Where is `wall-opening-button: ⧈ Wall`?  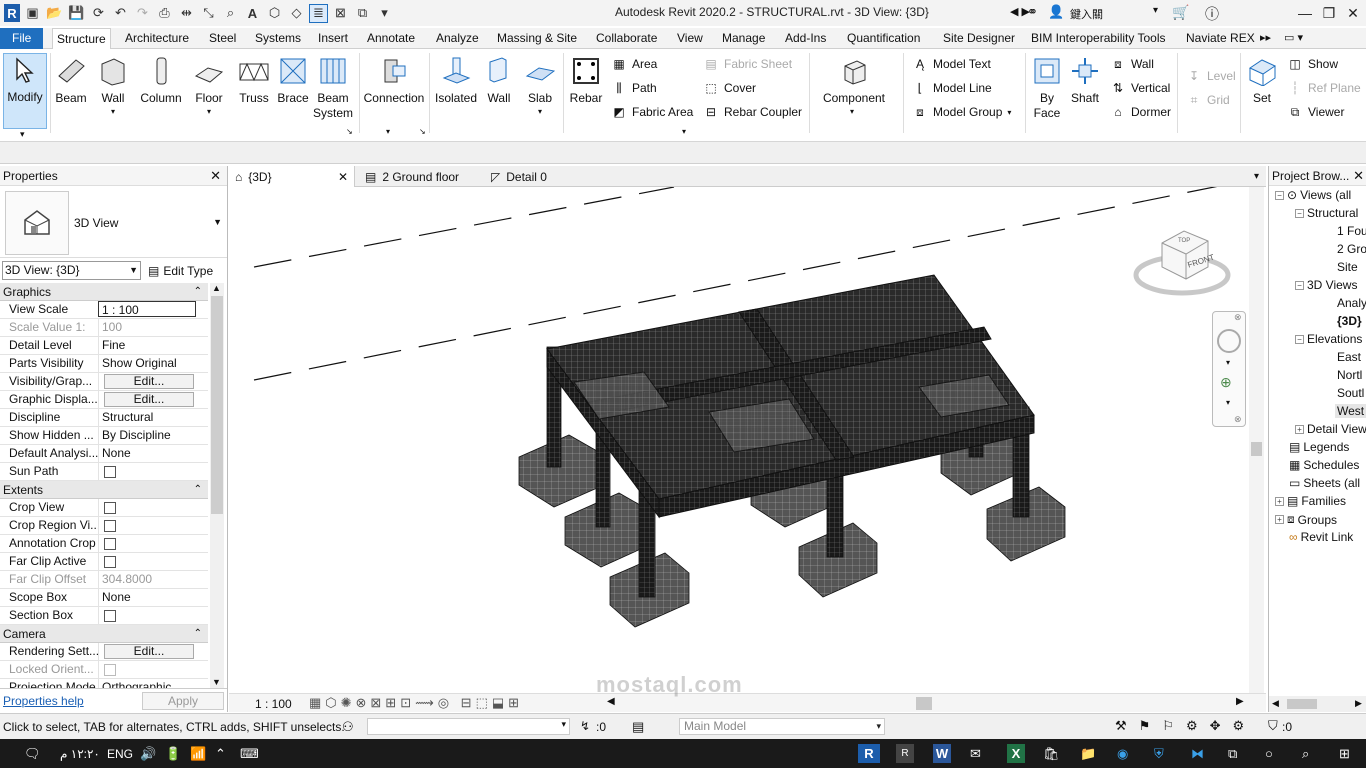
wall-opening-button: ⧈ Wall is located at coordinates (1132, 64).